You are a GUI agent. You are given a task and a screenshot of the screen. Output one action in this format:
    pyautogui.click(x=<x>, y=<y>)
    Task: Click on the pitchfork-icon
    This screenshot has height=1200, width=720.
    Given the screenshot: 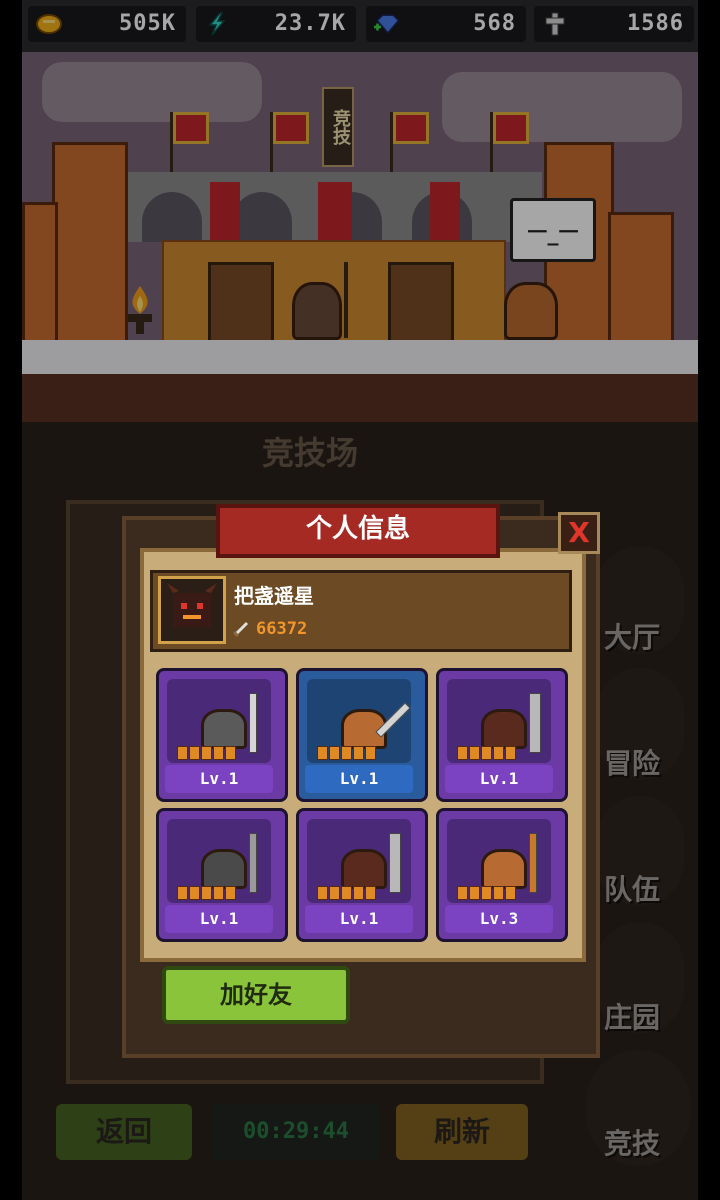 What is the action you would take?
    pyautogui.click(x=253, y=863)
    